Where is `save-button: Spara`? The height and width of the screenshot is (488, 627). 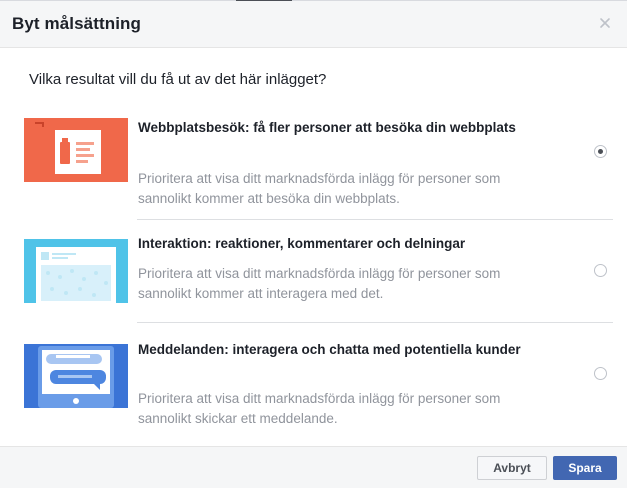 save-button: Spara is located at coordinates (585, 468).